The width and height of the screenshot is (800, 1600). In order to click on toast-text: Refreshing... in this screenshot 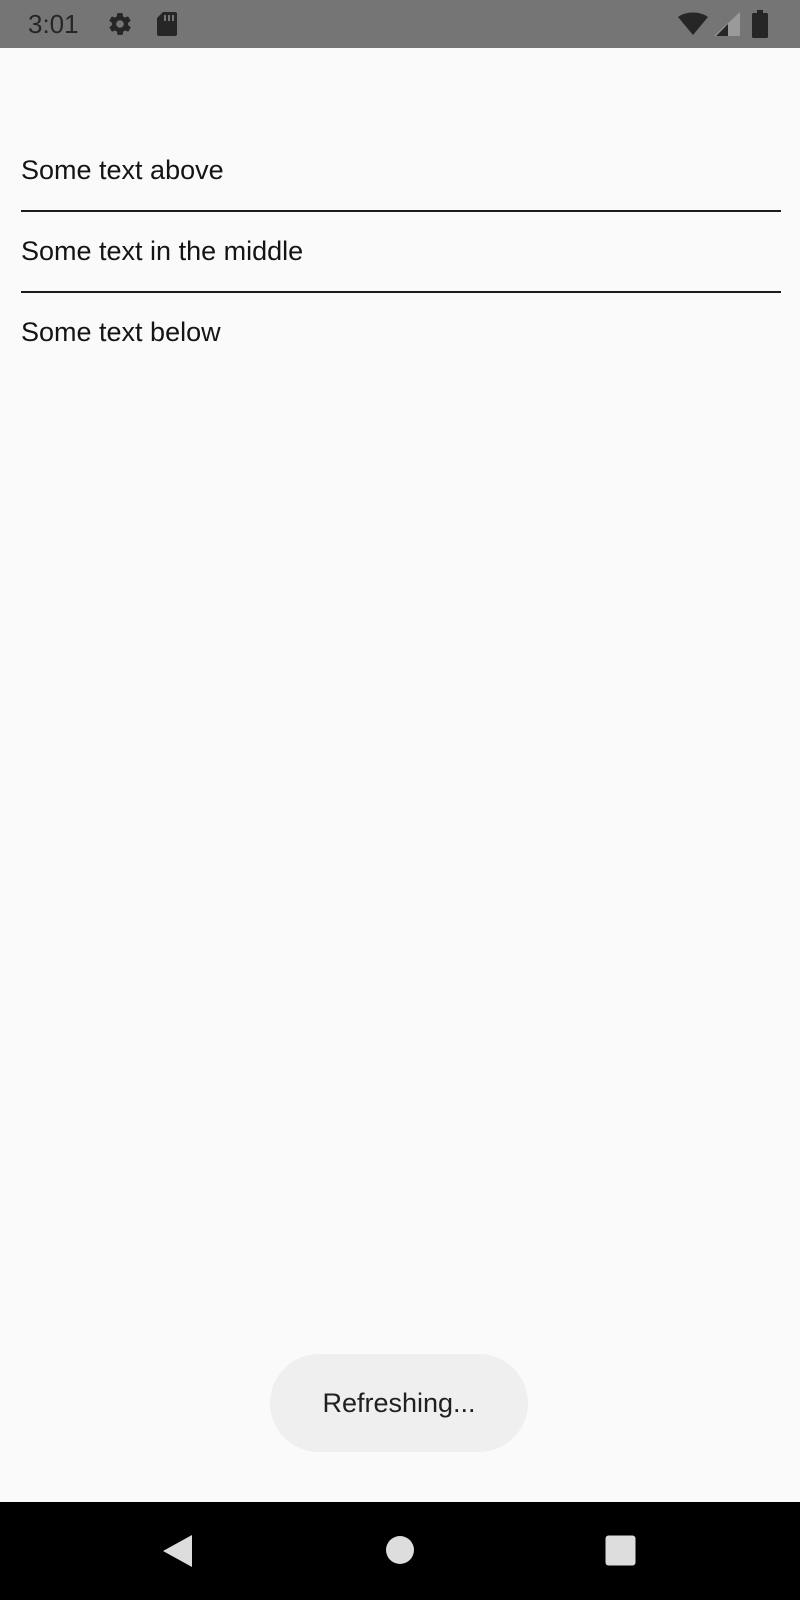, I will do `click(399, 1402)`.